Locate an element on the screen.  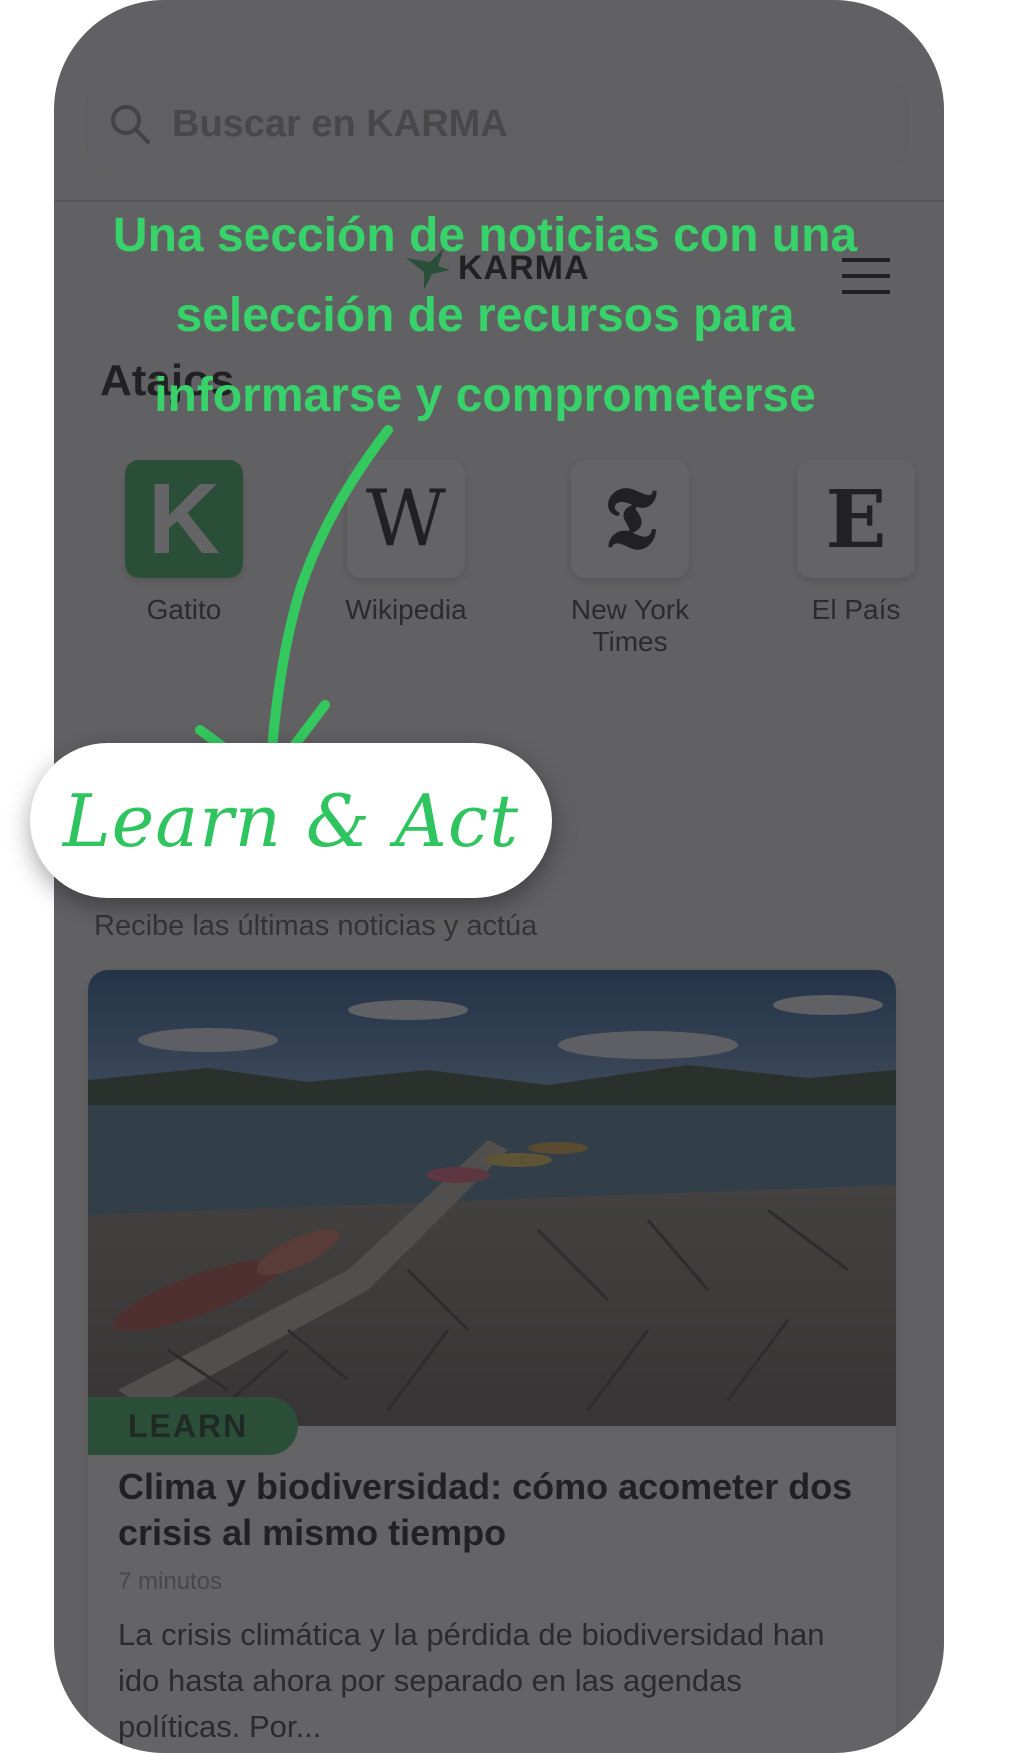
search-input is located at coordinates (492, 124).